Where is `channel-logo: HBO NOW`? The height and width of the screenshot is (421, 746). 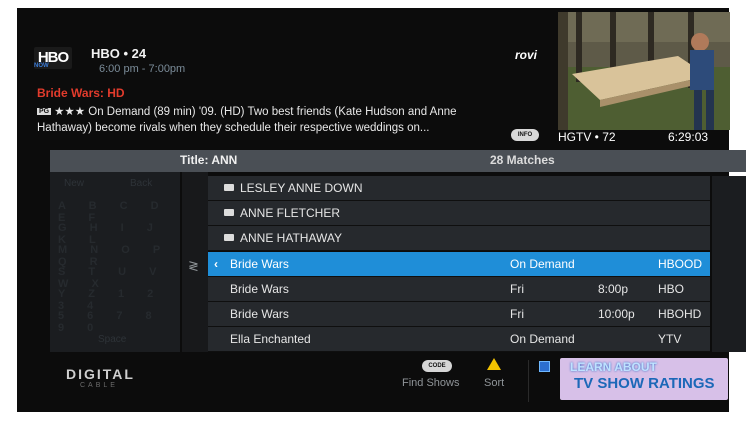
channel-logo: HBO NOW is located at coordinates (53, 58).